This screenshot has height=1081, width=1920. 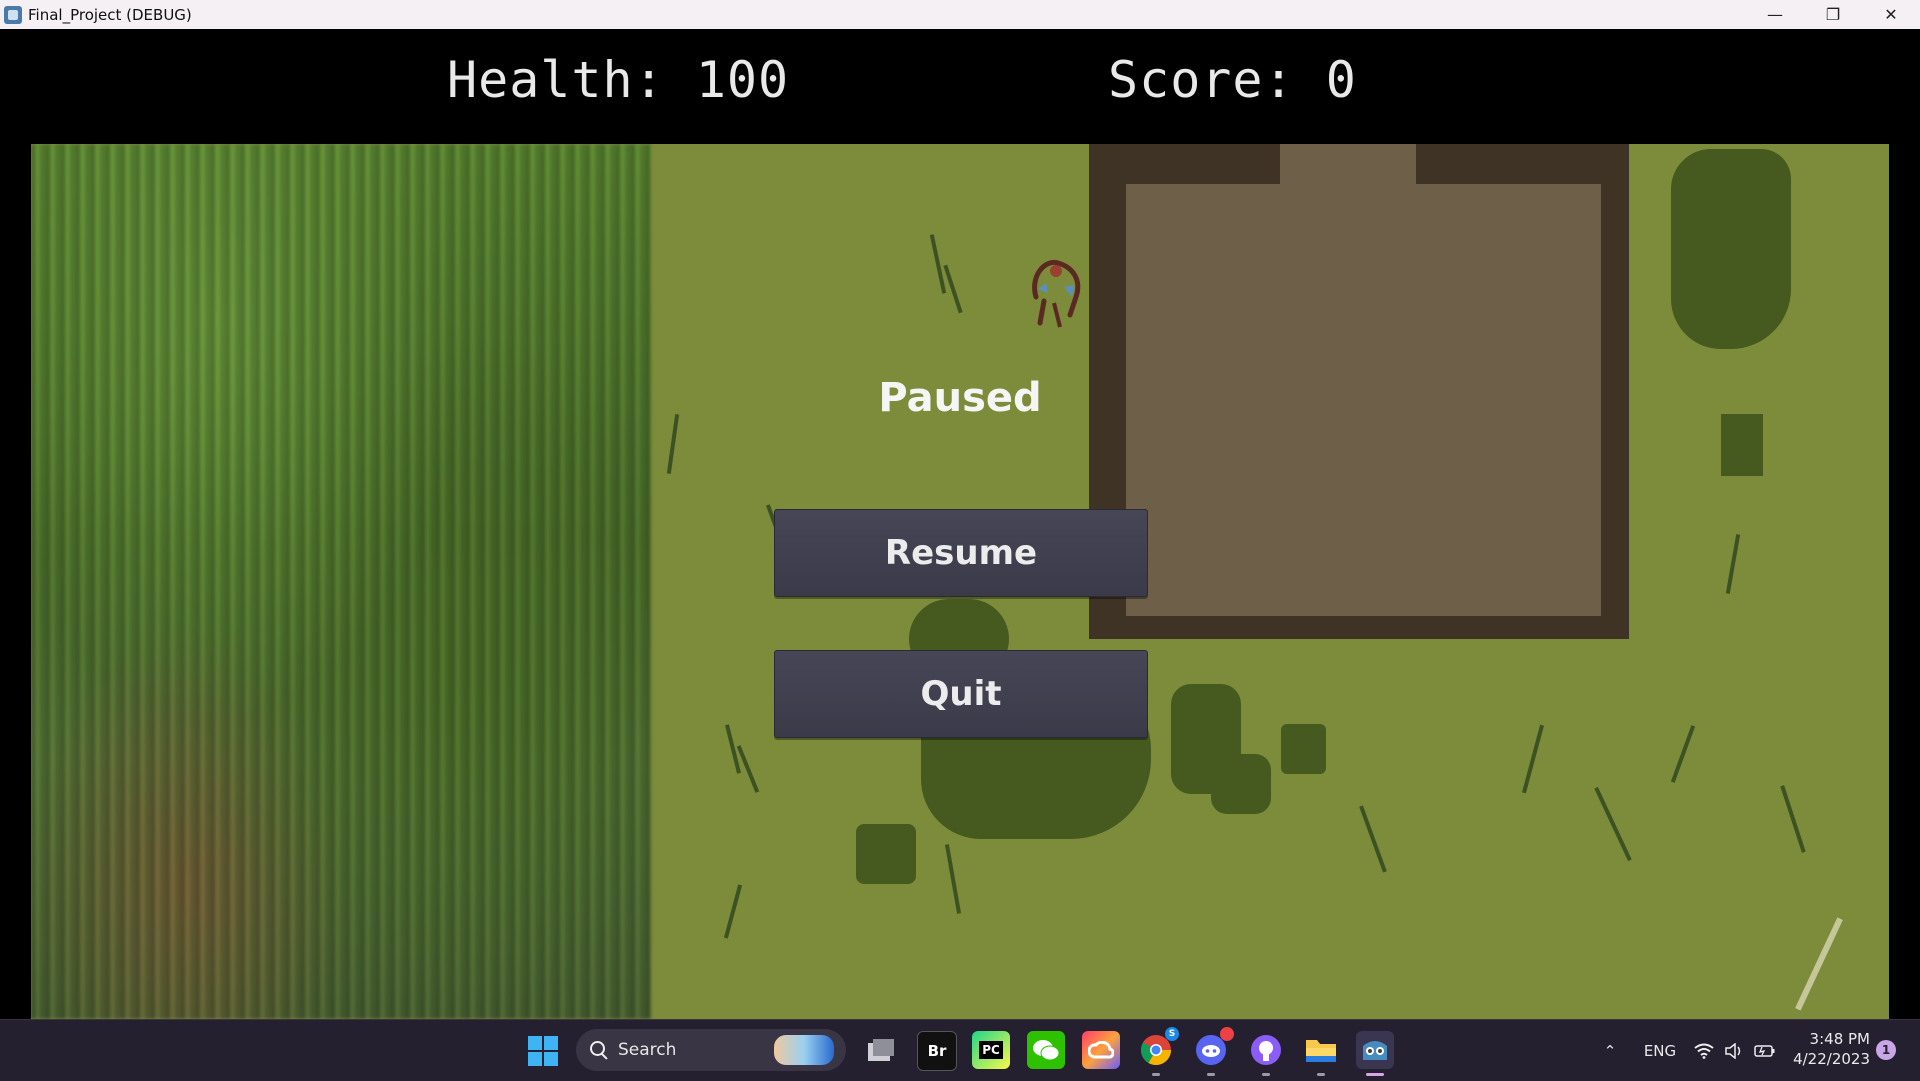 I want to click on notification-center-badge: 1, so click(x=1886, y=1050).